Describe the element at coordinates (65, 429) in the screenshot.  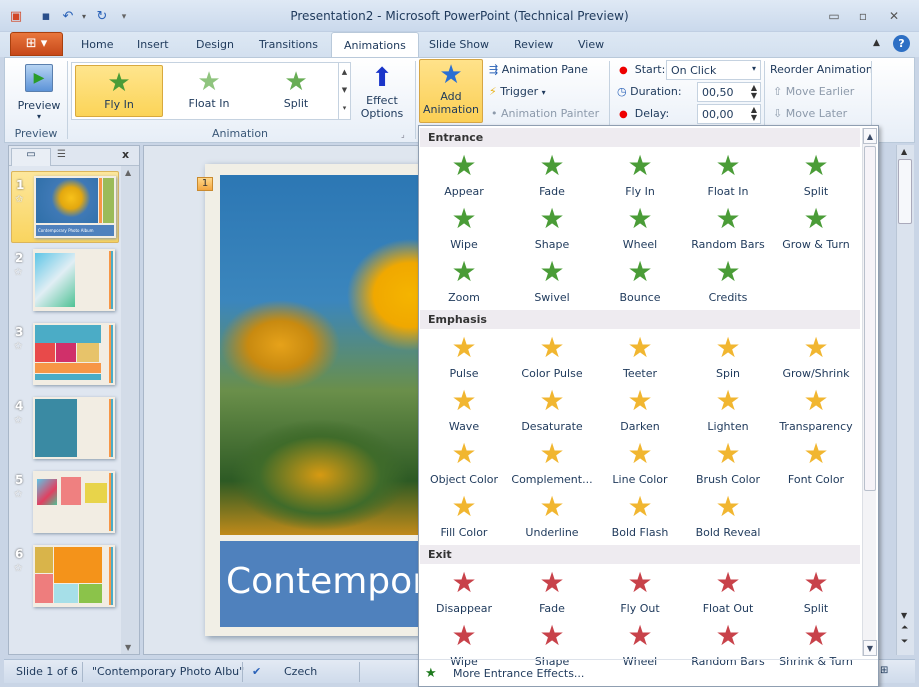
I see `slide-thumbnail-4: 4 ✩` at that location.